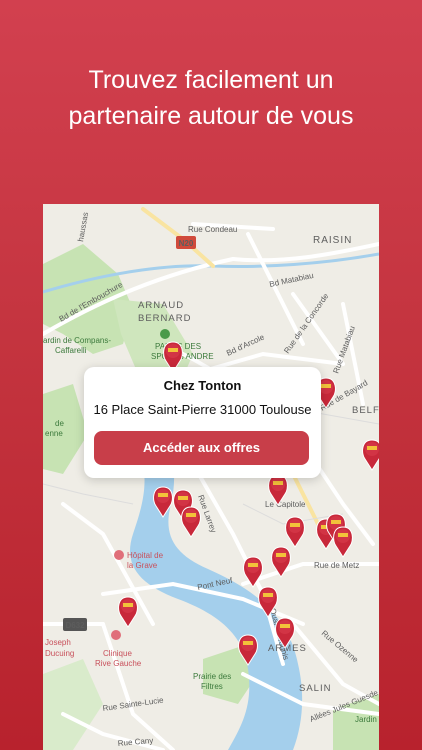 The image size is (422, 750). Describe the element at coordinates (202, 409) in the screenshot. I see `partner-address: 16 Place Saint-Pierre 31000 Toulouse` at that location.